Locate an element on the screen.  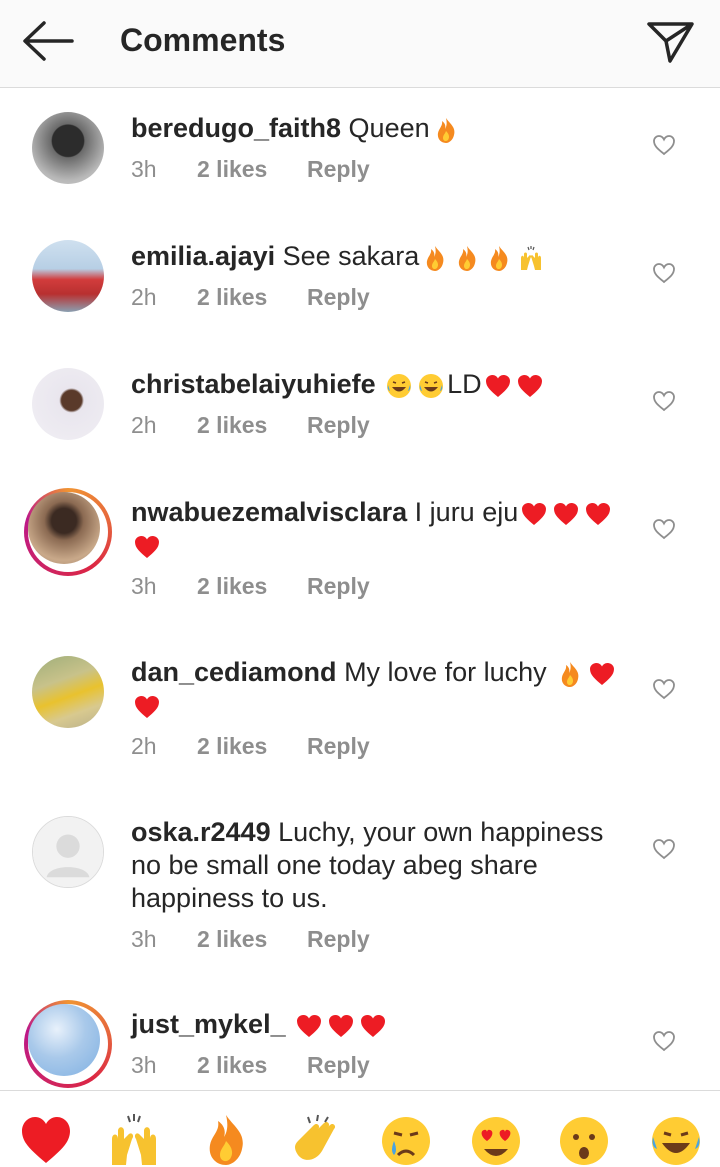
direct-message-icon is located at coordinates (671, 41).